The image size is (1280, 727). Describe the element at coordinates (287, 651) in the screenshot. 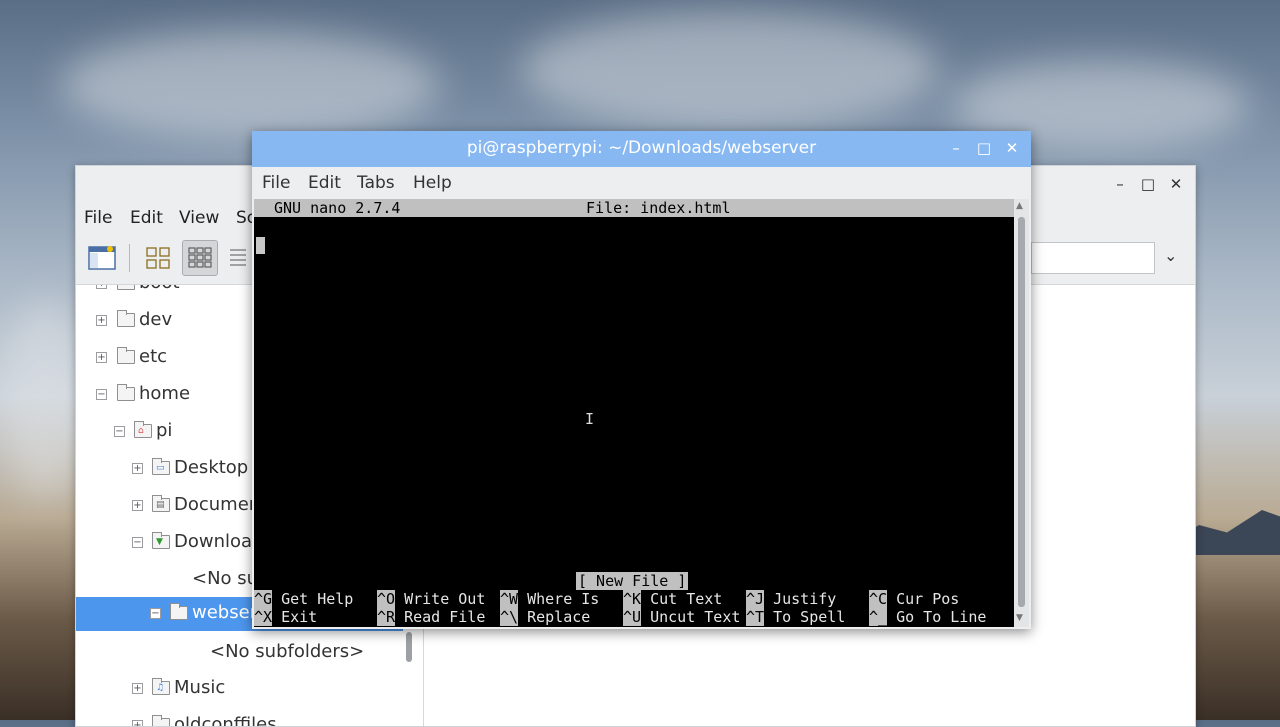

I see `tree-item-label: <No subfolders>` at that location.